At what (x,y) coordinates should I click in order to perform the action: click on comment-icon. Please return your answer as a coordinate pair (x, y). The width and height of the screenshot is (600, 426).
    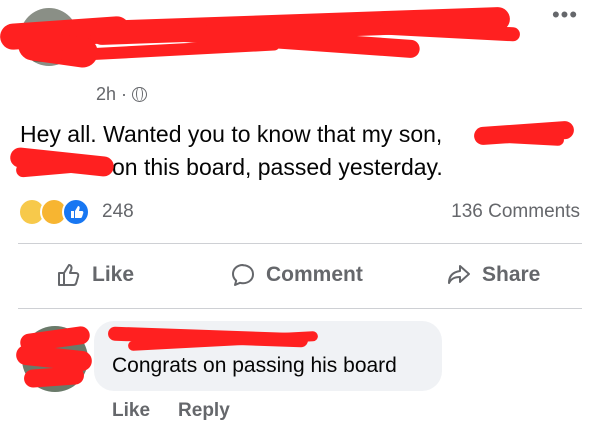
    Looking at the image, I should click on (243, 275).